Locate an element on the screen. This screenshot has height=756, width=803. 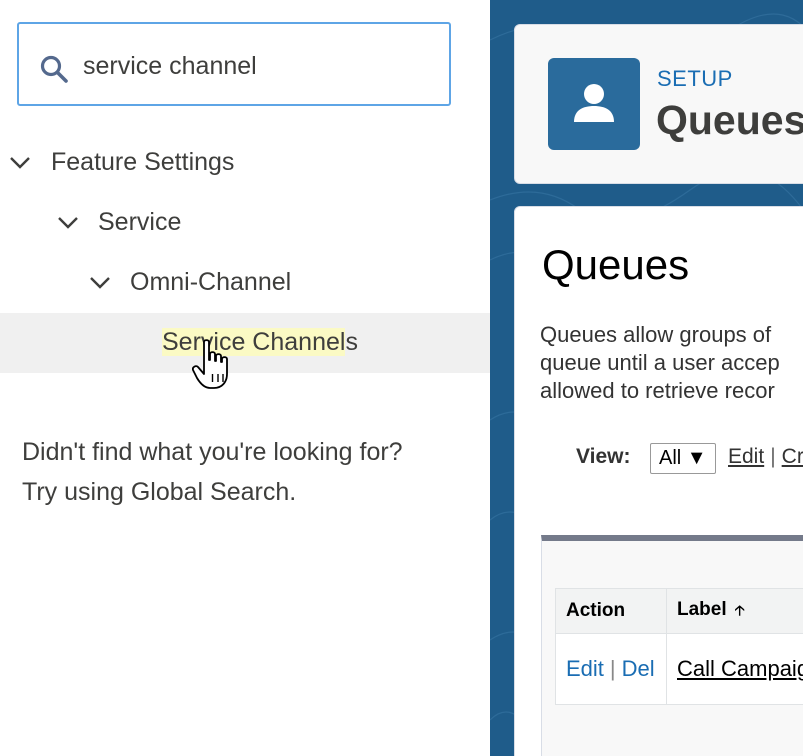
view-actions: Edit | Cr is located at coordinates (765, 457).